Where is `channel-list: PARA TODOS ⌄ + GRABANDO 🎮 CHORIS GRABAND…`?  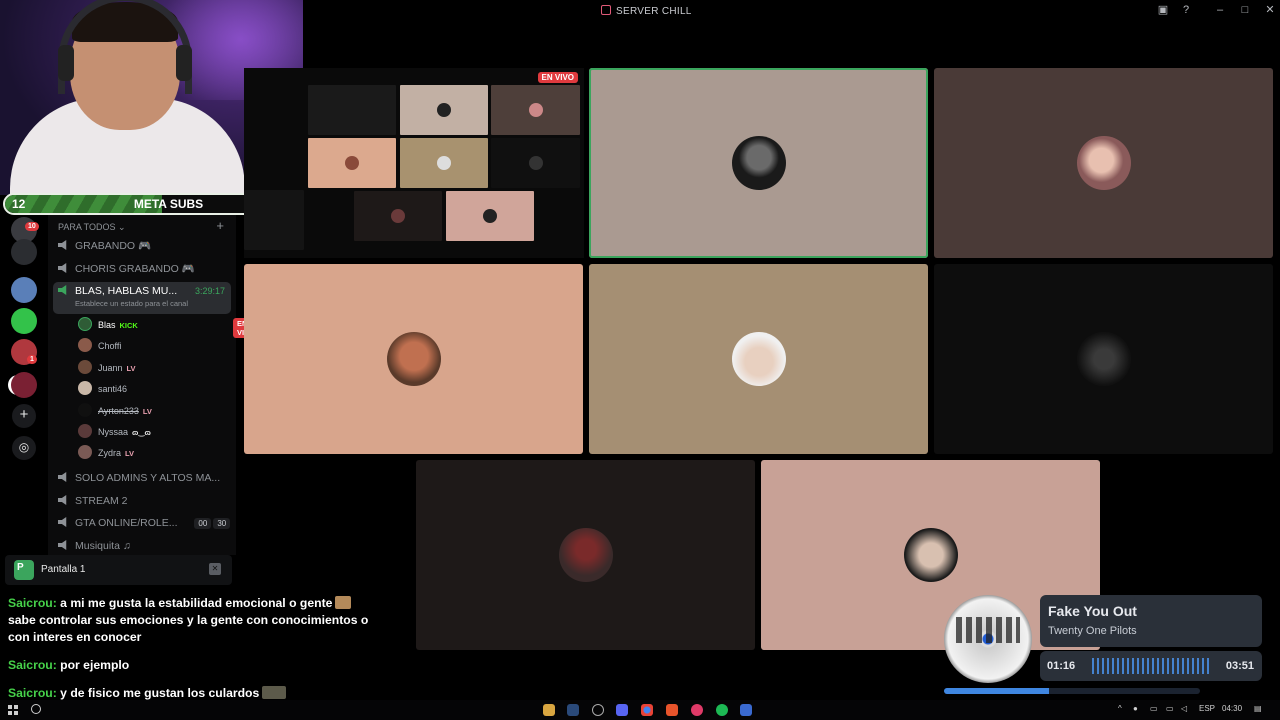 channel-list: PARA TODOS ⌄ + GRABANDO 🎮 CHORIS GRABAND… is located at coordinates (153, 385).